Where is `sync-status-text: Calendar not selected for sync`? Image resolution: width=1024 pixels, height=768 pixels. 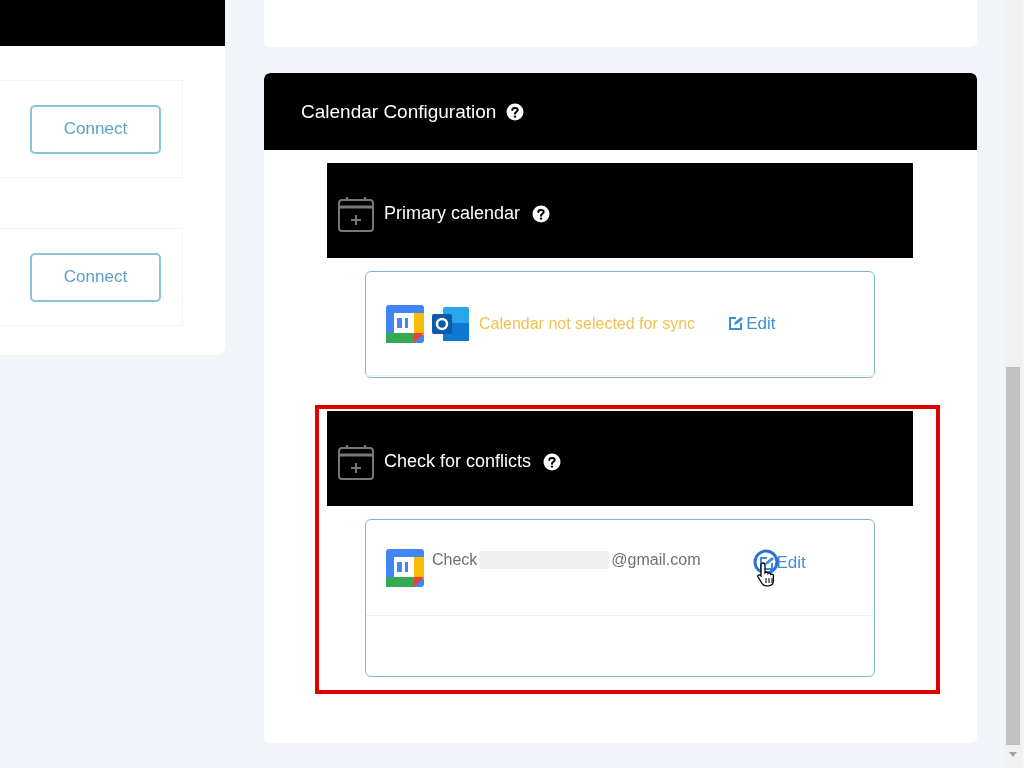 sync-status-text: Calendar not selected for sync is located at coordinates (587, 323).